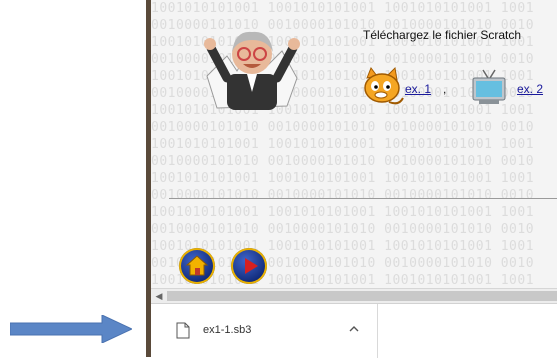  I want to click on file-icon, so click(183, 330).